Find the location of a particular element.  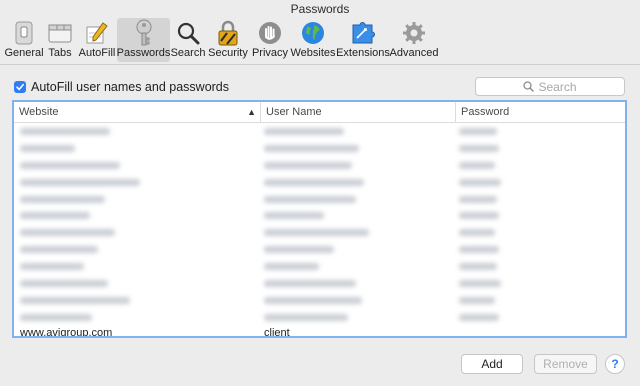

tab-search-label: Search is located at coordinates (188, 53).